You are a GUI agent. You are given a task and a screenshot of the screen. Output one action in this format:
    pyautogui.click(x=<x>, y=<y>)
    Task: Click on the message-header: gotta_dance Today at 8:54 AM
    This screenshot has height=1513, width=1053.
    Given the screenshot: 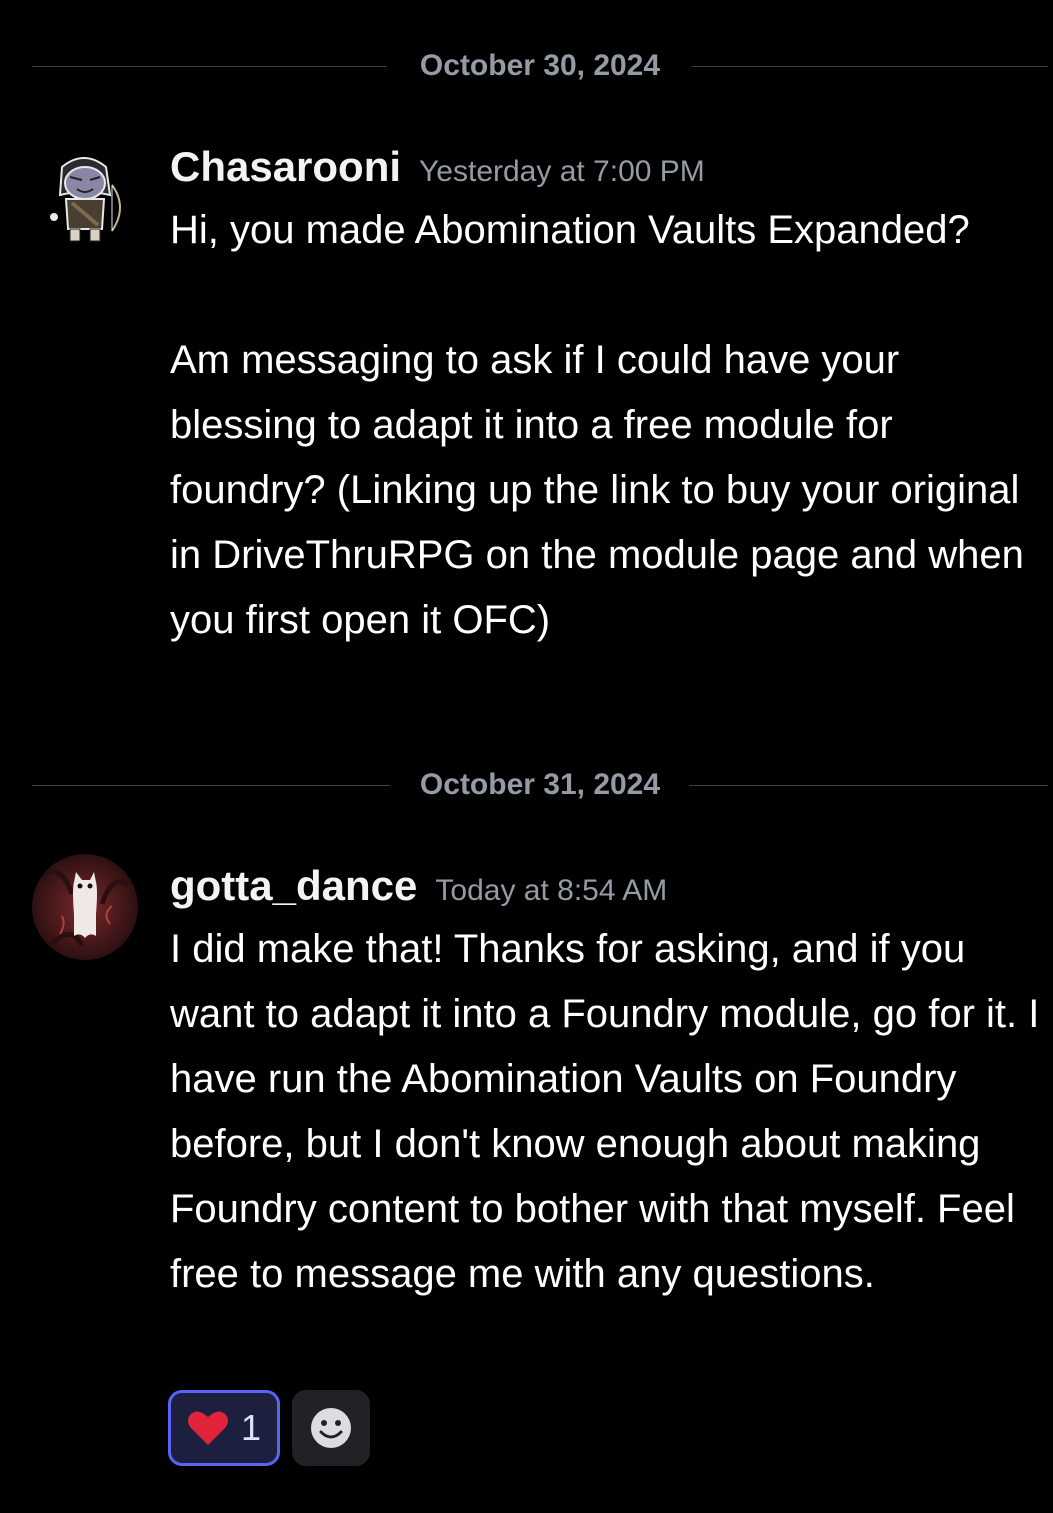 What is the action you would take?
    pyautogui.click(x=418, y=886)
    